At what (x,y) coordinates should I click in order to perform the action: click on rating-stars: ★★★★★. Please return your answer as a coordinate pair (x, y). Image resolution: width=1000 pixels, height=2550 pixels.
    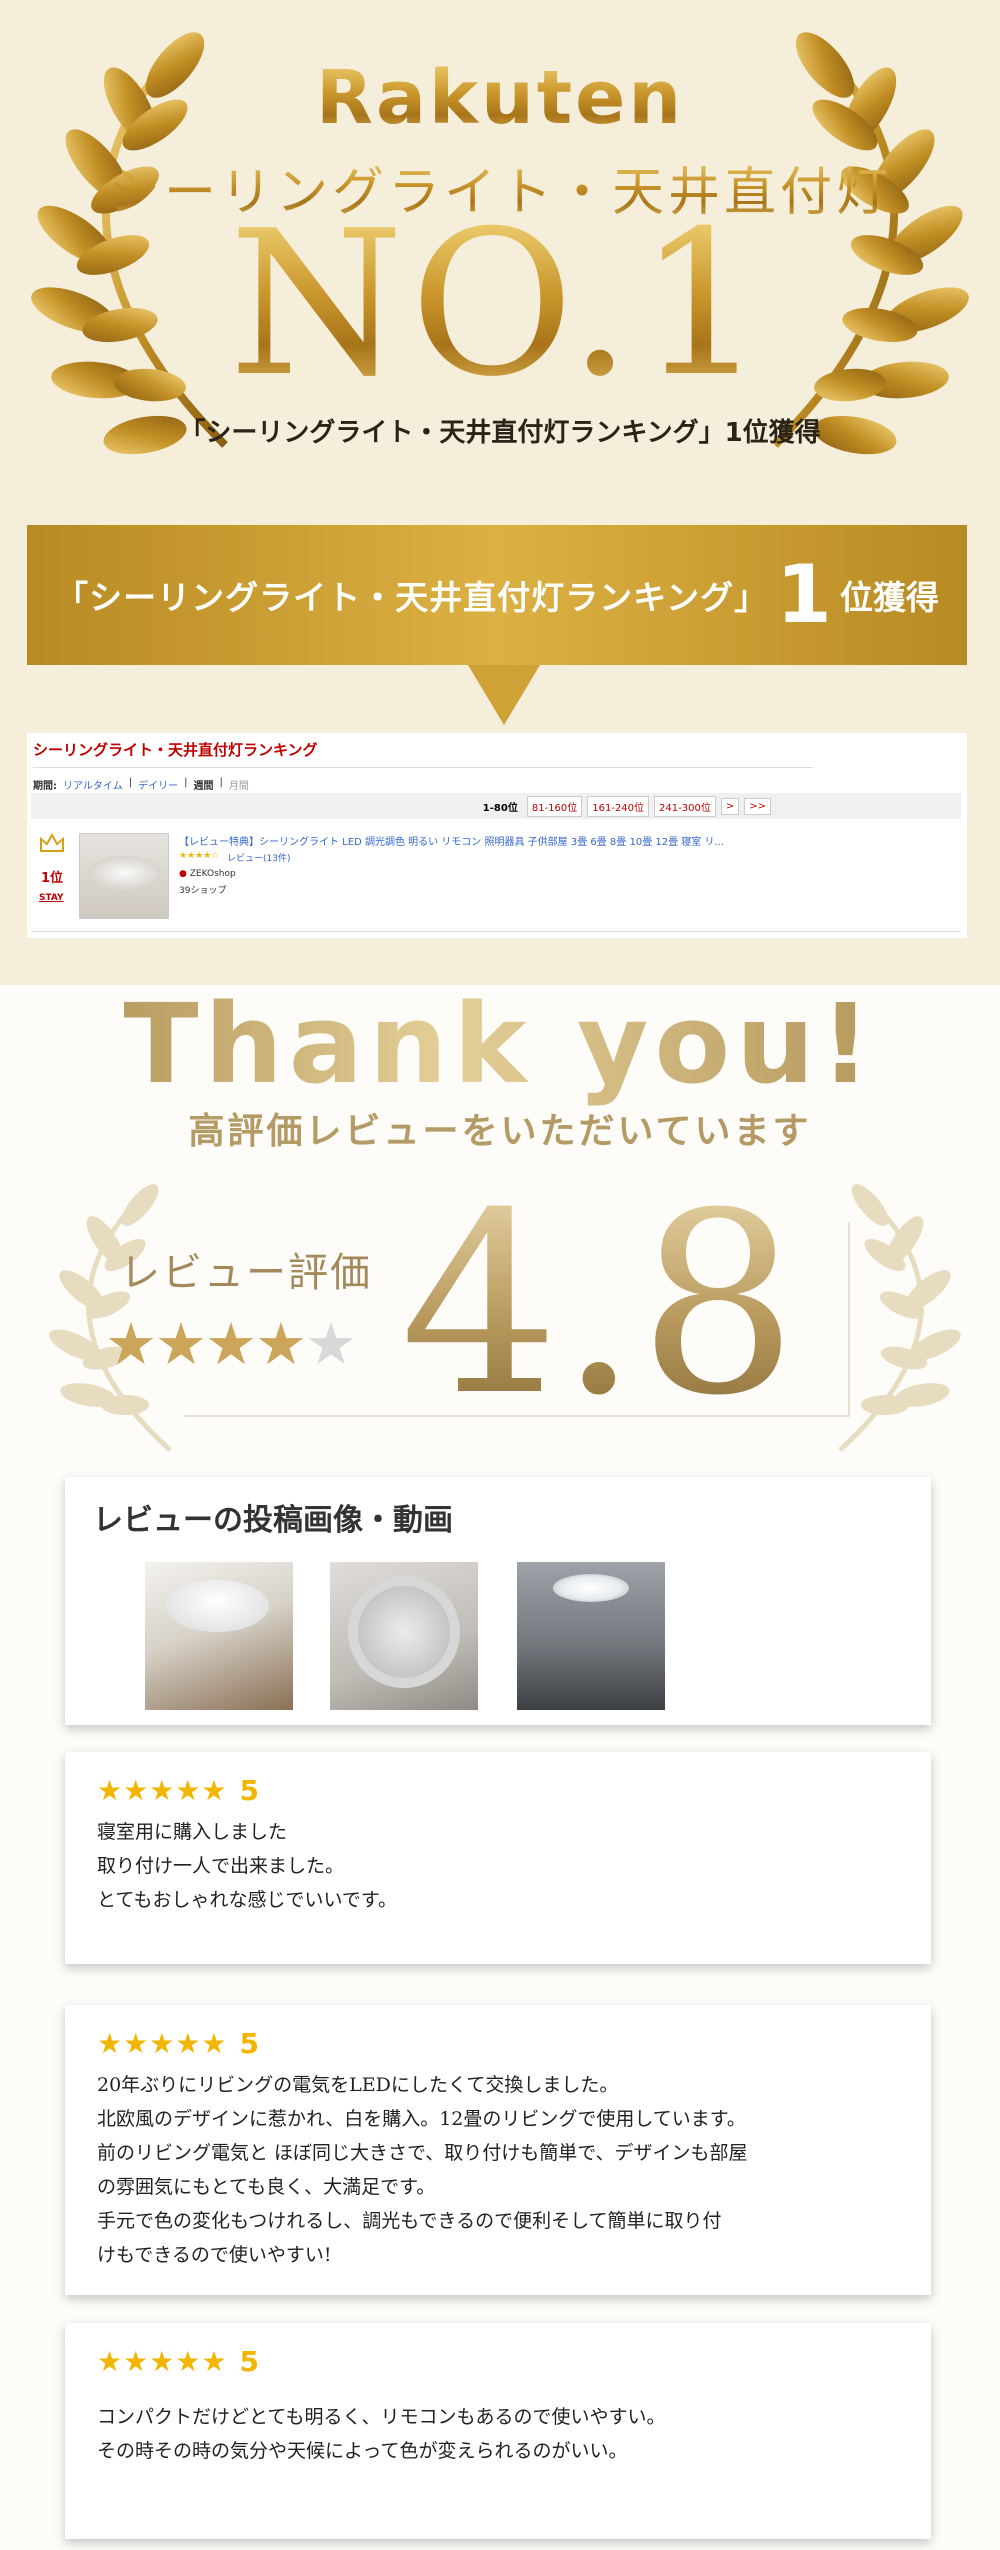
    Looking at the image, I should click on (231, 1344).